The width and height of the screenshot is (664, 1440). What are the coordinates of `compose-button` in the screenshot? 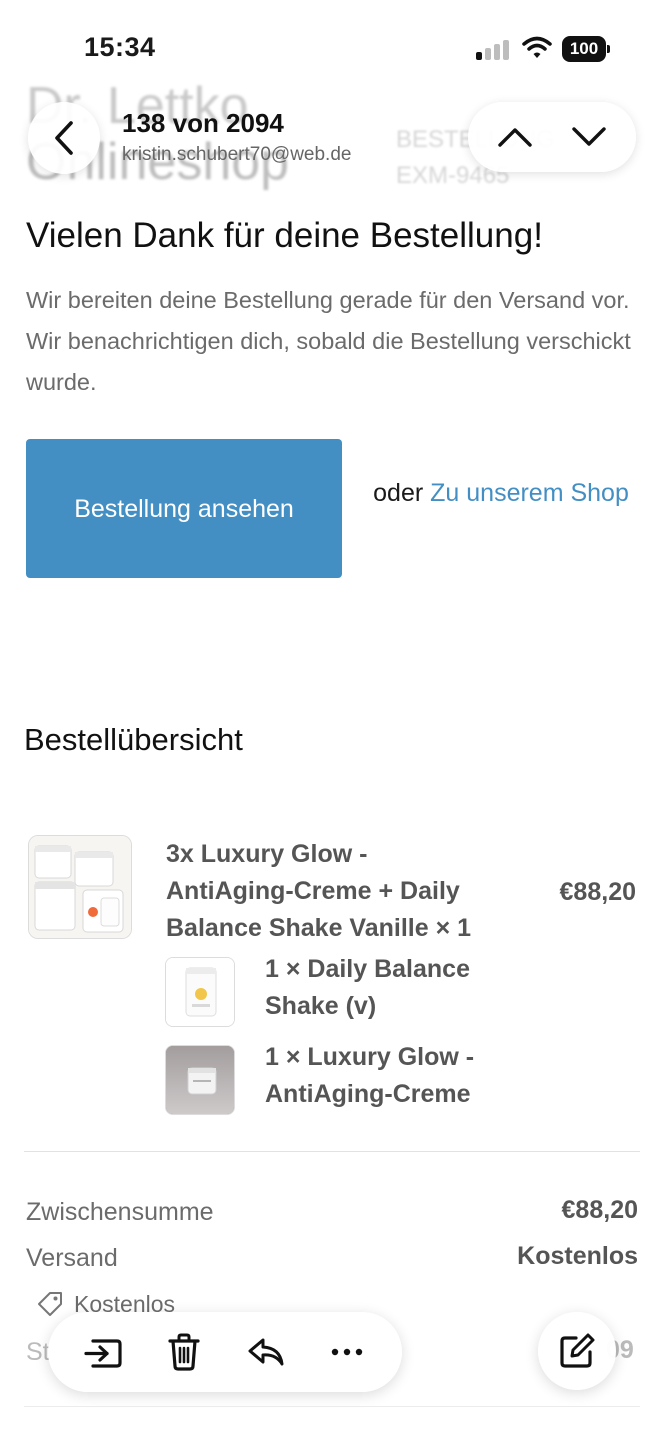 It's located at (577, 1351).